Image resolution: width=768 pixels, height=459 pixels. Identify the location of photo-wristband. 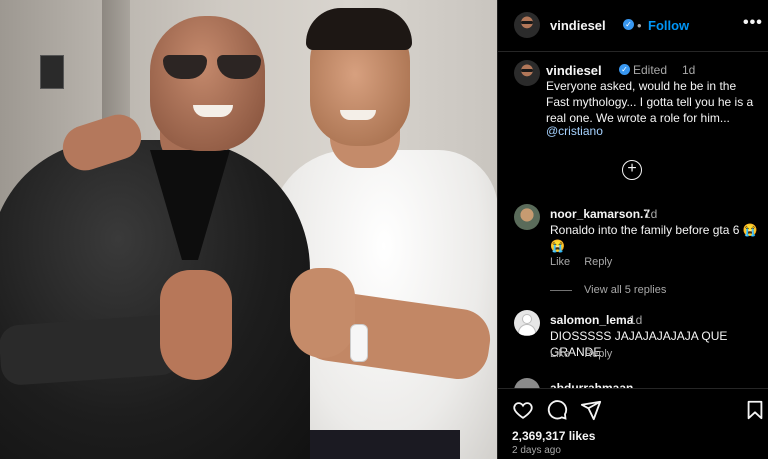
(359, 343).